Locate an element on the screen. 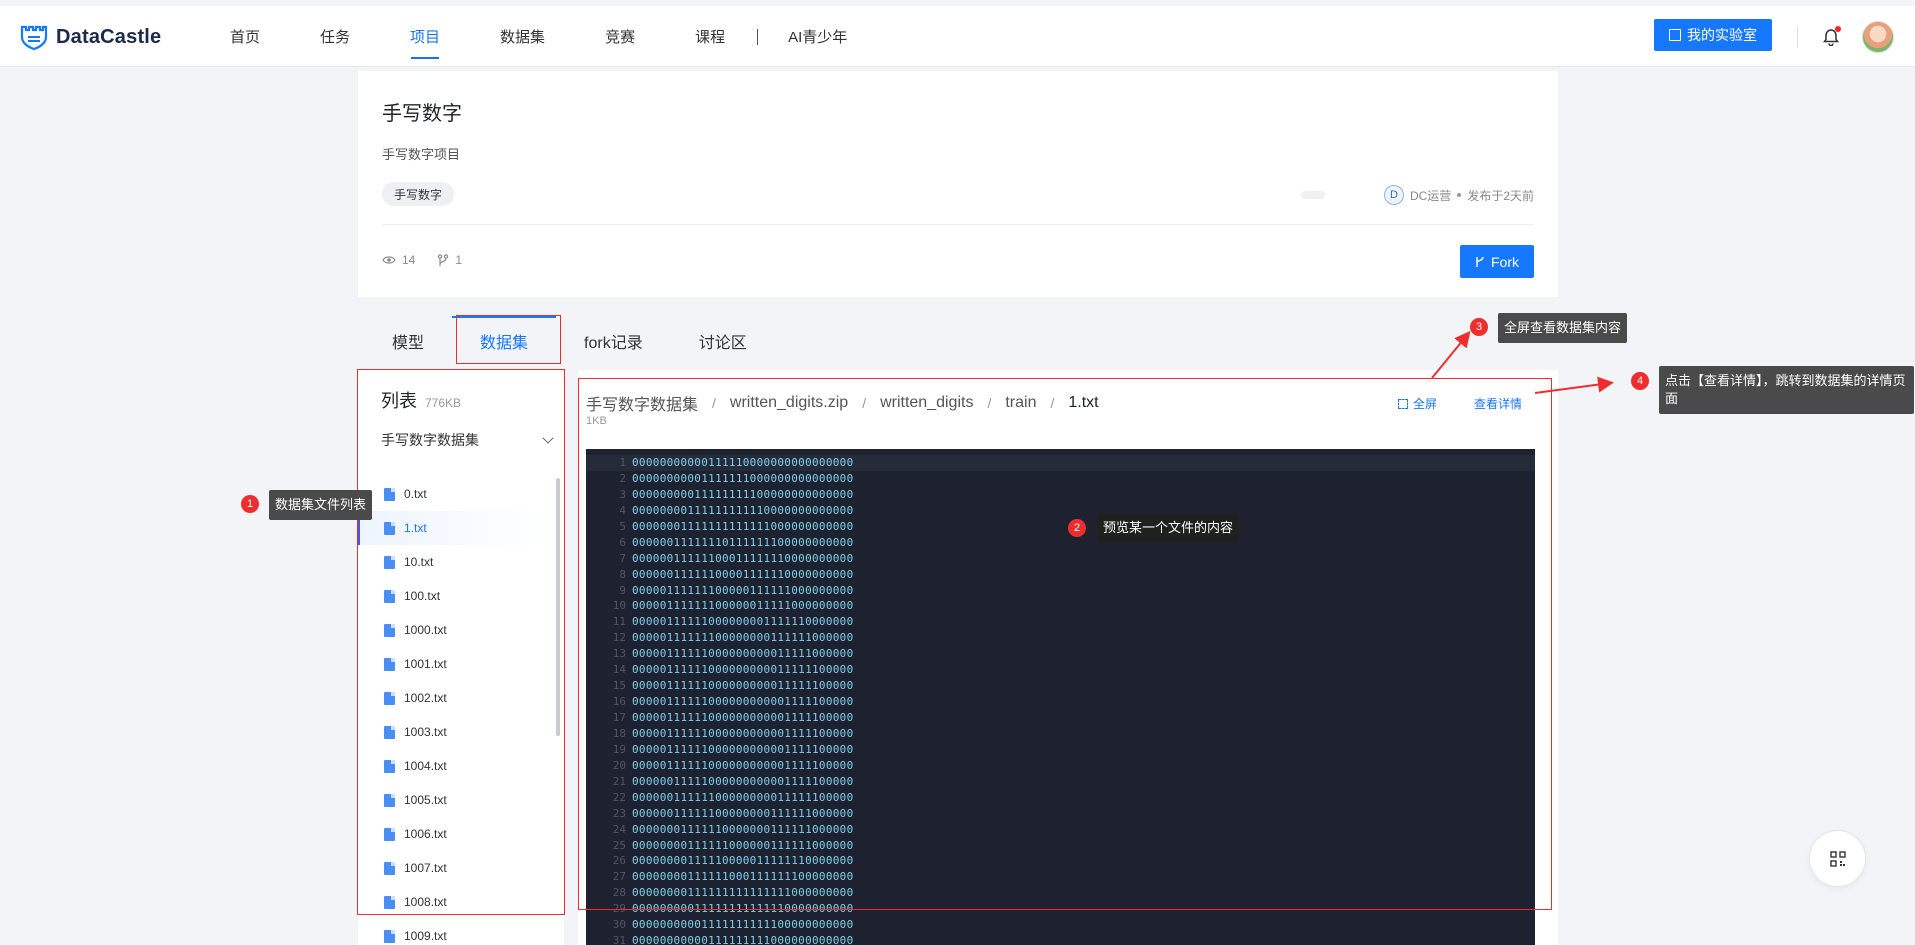  dot-separator is located at coordinates (1459, 195).